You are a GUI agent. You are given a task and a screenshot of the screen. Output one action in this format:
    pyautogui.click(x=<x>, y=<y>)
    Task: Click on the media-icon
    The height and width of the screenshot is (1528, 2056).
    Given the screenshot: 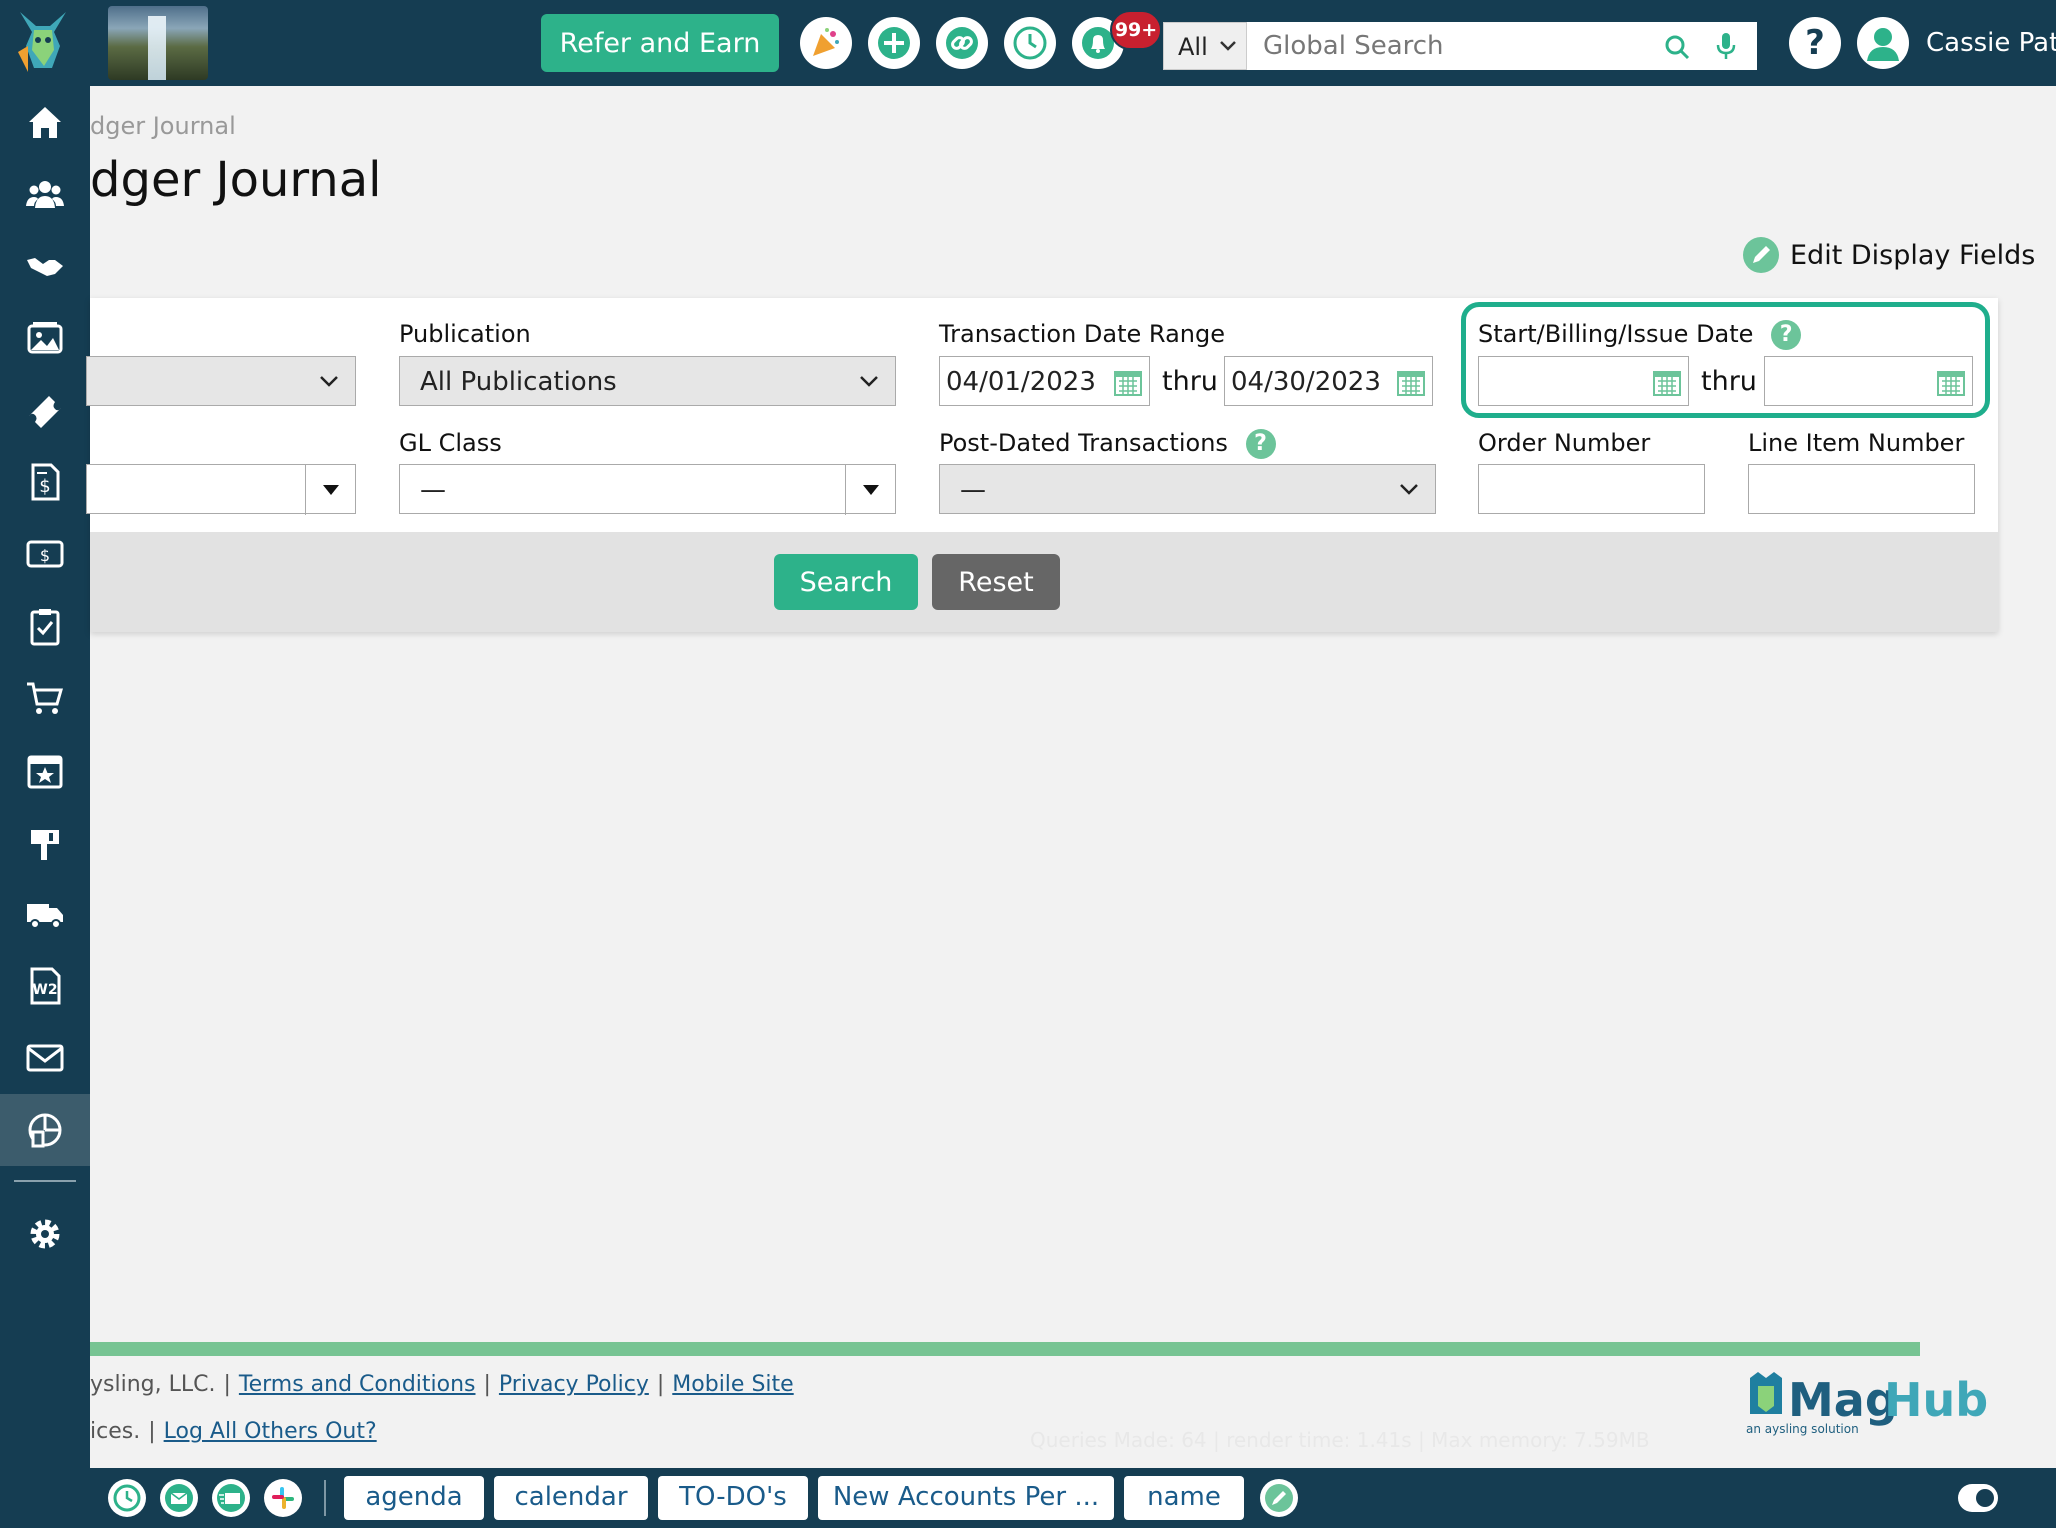 What is the action you would take?
    pyautogui.click(x=45, y=338)
    